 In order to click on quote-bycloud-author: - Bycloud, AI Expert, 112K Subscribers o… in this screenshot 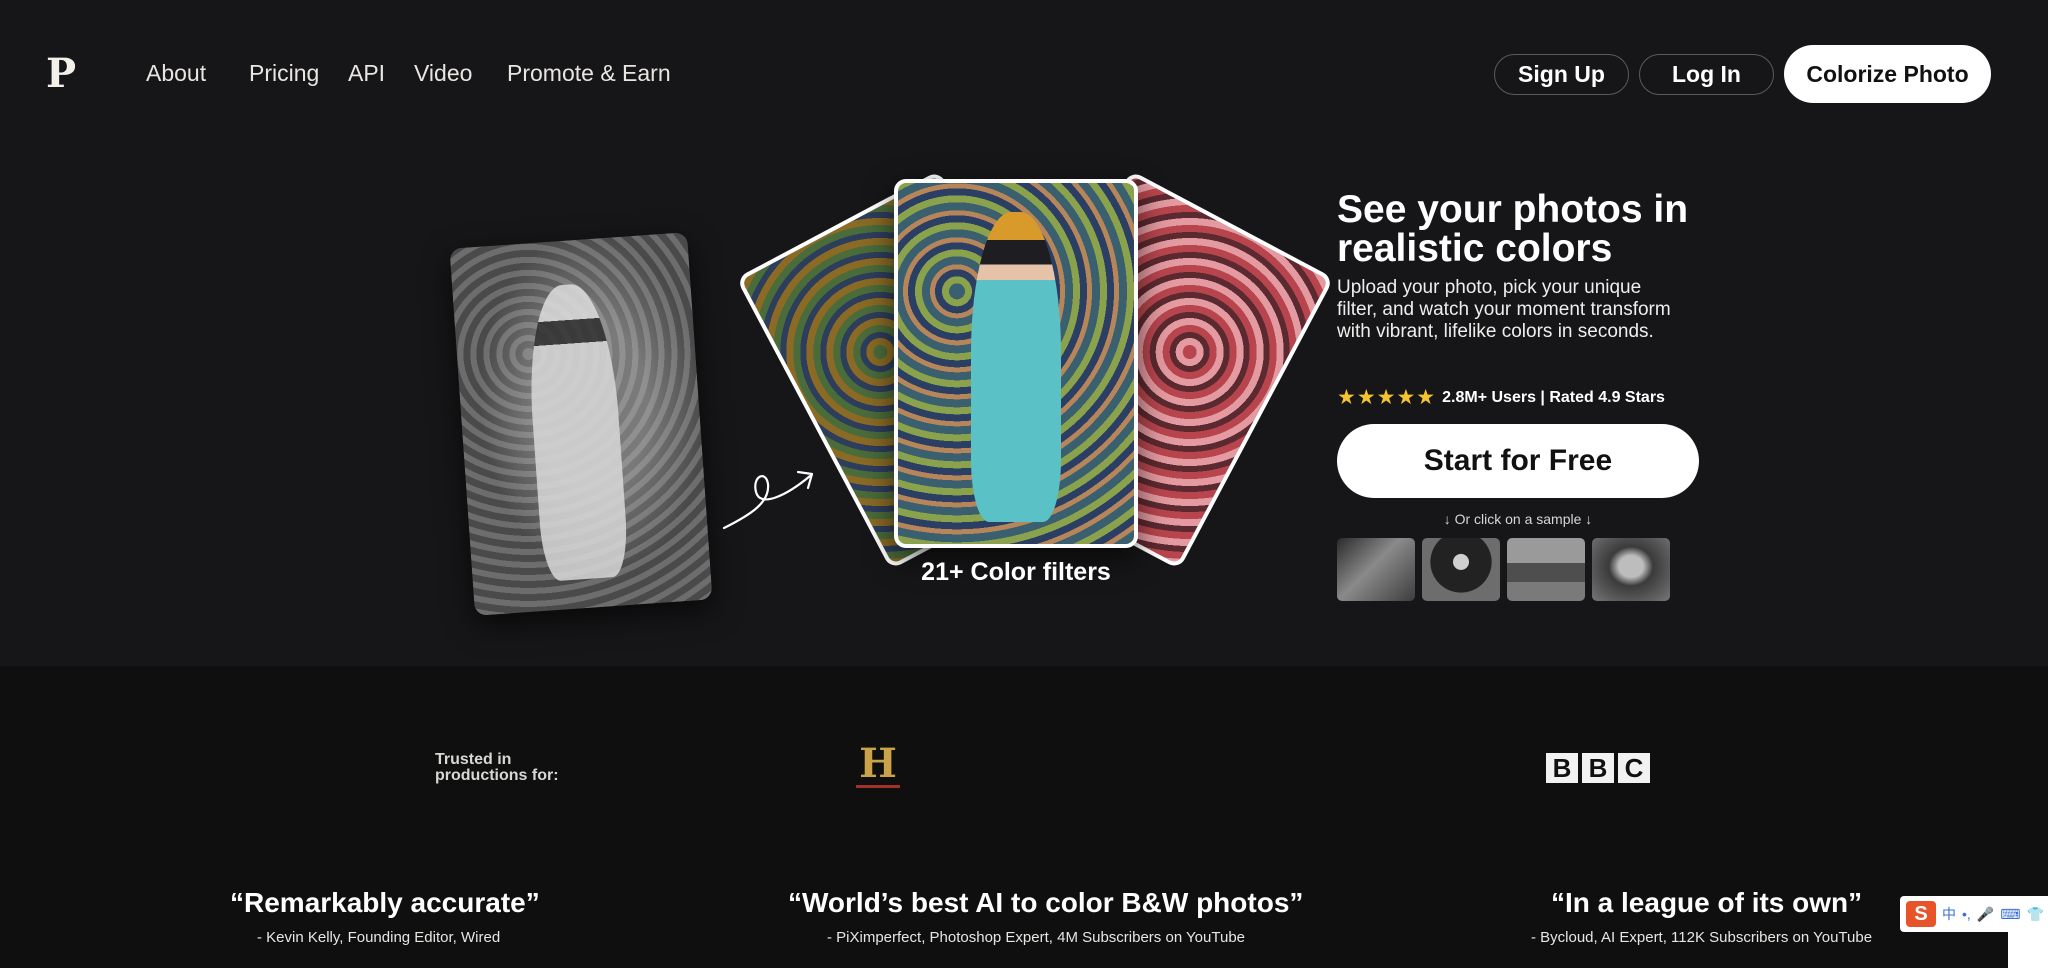, I will do `click(1702, 937)`.